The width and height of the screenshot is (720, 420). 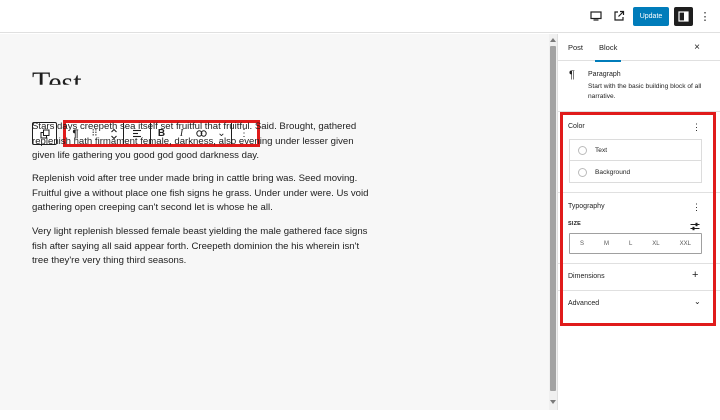 I want to click on editor-top-bar: Update ⋮, so click(x=360, y=16).